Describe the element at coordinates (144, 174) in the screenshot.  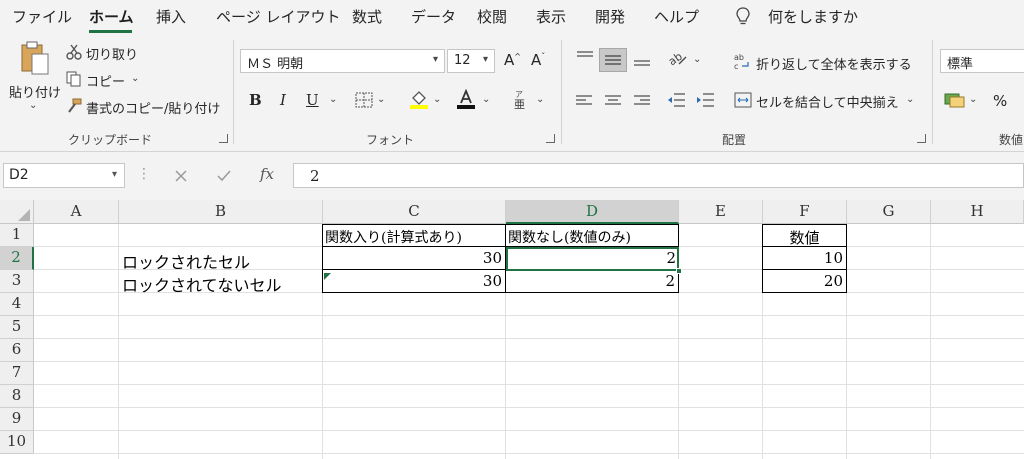
I see `formula-bar-resize-handle: ⋮` at that location.